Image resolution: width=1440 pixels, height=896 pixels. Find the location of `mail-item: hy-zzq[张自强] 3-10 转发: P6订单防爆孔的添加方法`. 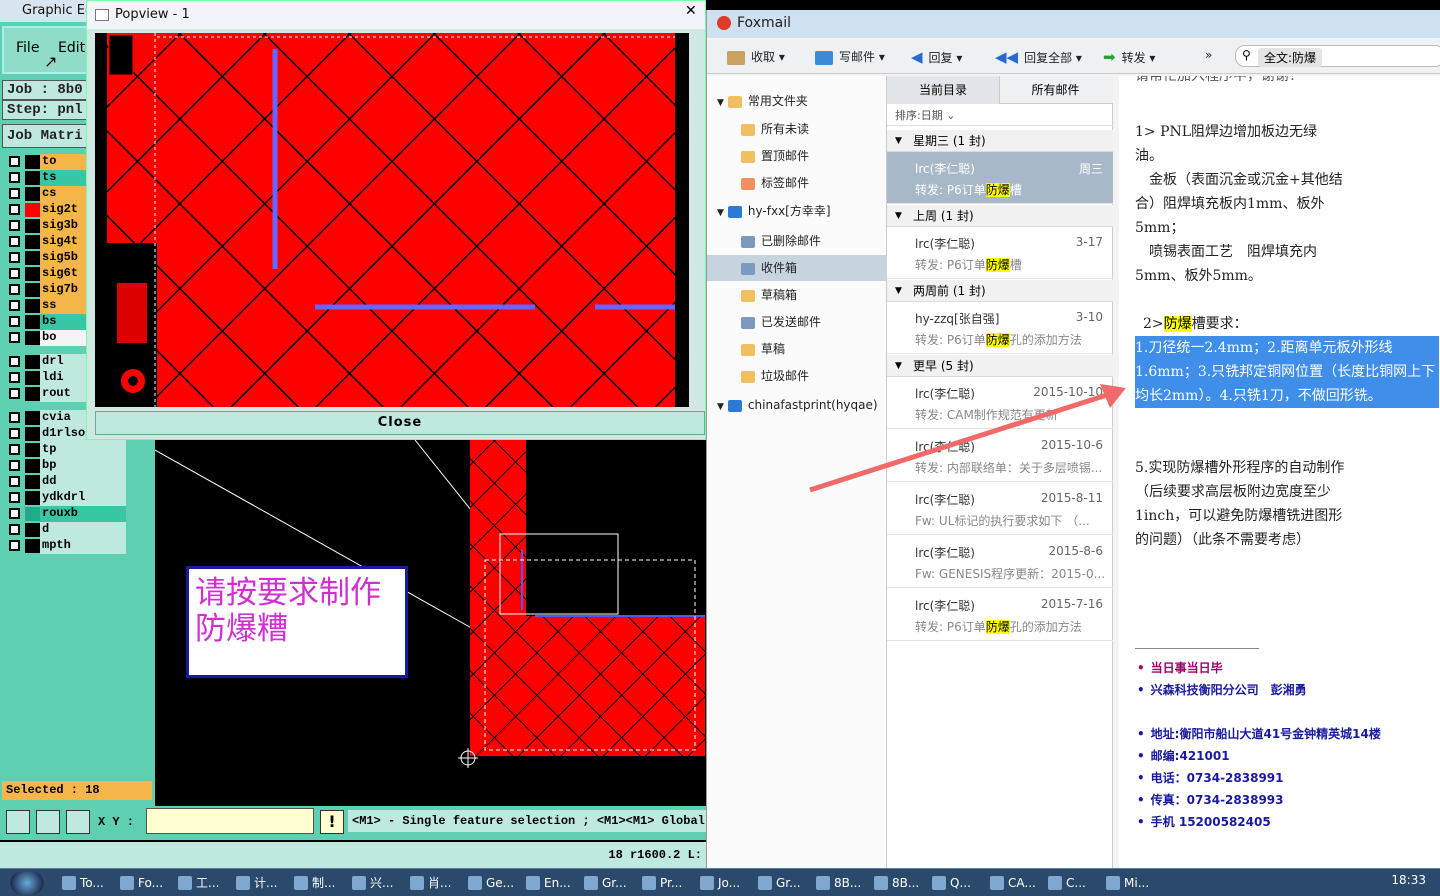

mail-item: hy-zzq[张自强] 3-10 转发: P6订单防爆孔的添加方法 is located at coordinates (1000, 328).